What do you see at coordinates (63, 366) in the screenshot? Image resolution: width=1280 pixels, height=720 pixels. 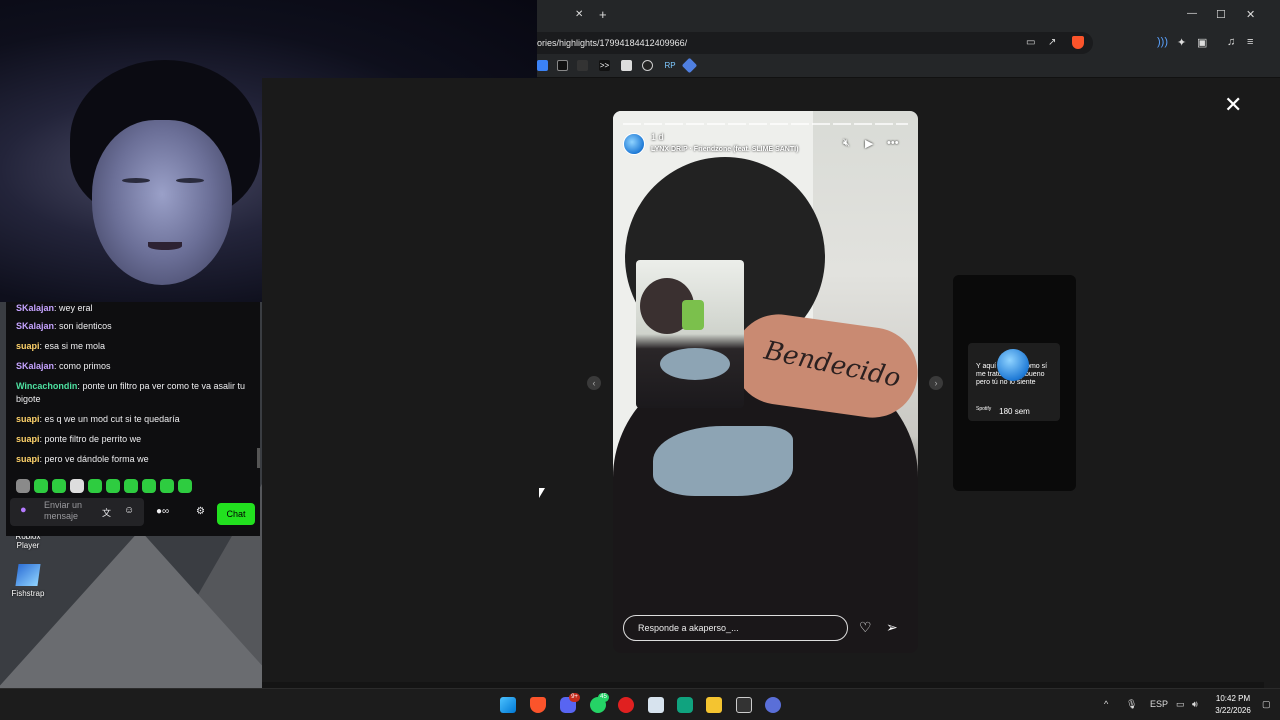 I see `chat-message: SKalajan: como primos` at bounding box center [63, 366].